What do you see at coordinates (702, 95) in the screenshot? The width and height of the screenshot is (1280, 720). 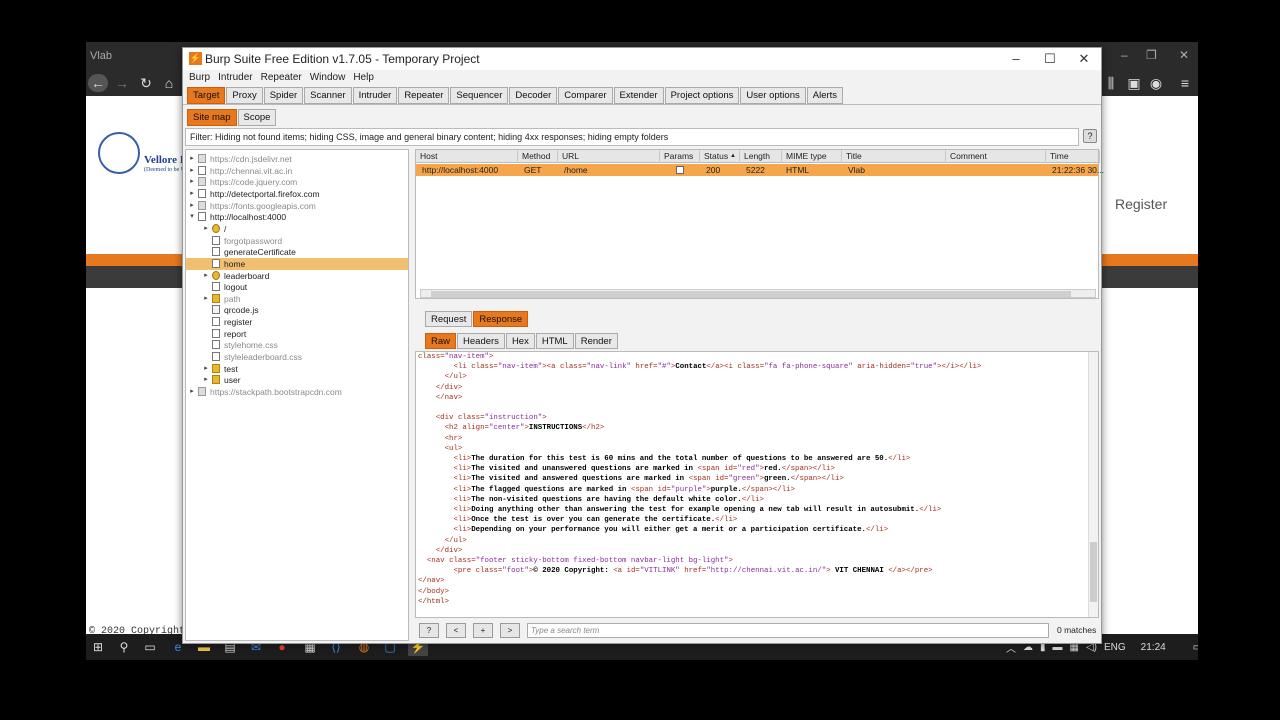 I see `tab-project-options: Project options` at bounding box center [702, 95].